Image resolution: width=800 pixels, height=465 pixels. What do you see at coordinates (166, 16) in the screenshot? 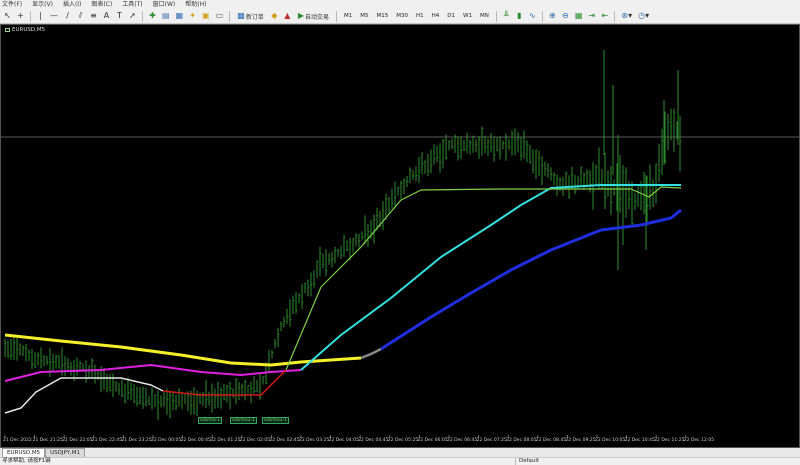
I see `profiles-button: ▤` at bounding box center [166, 16].